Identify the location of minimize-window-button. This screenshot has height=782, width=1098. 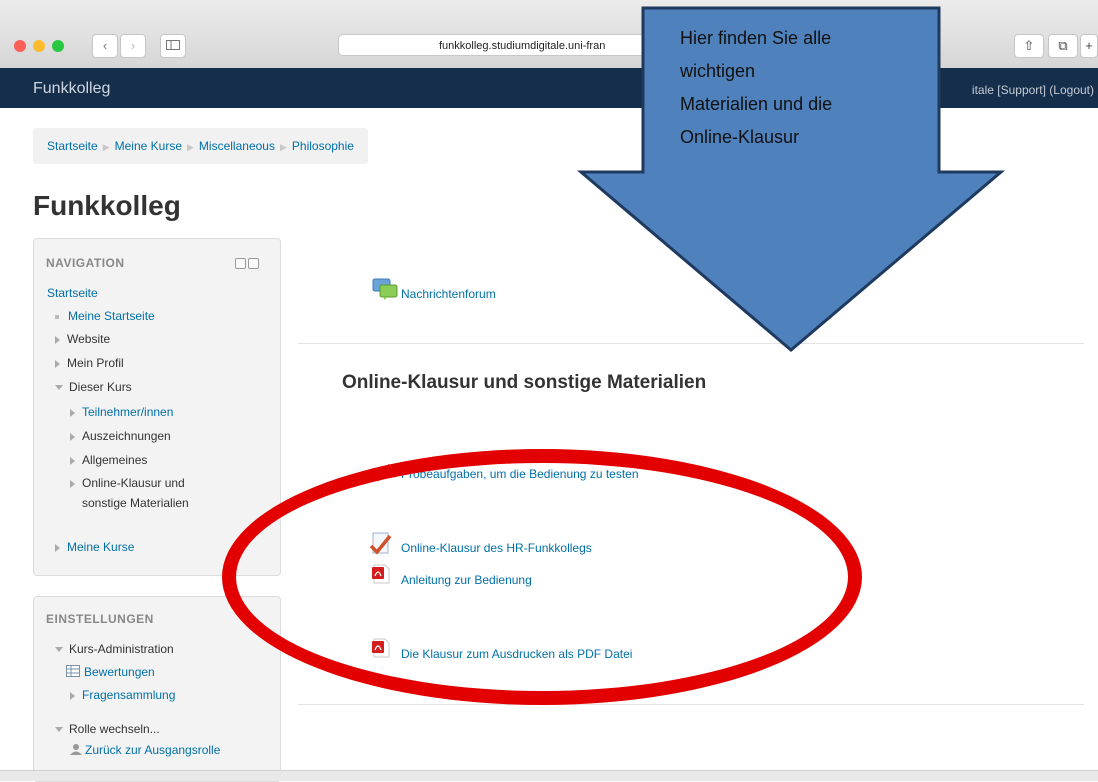
(39, 46).